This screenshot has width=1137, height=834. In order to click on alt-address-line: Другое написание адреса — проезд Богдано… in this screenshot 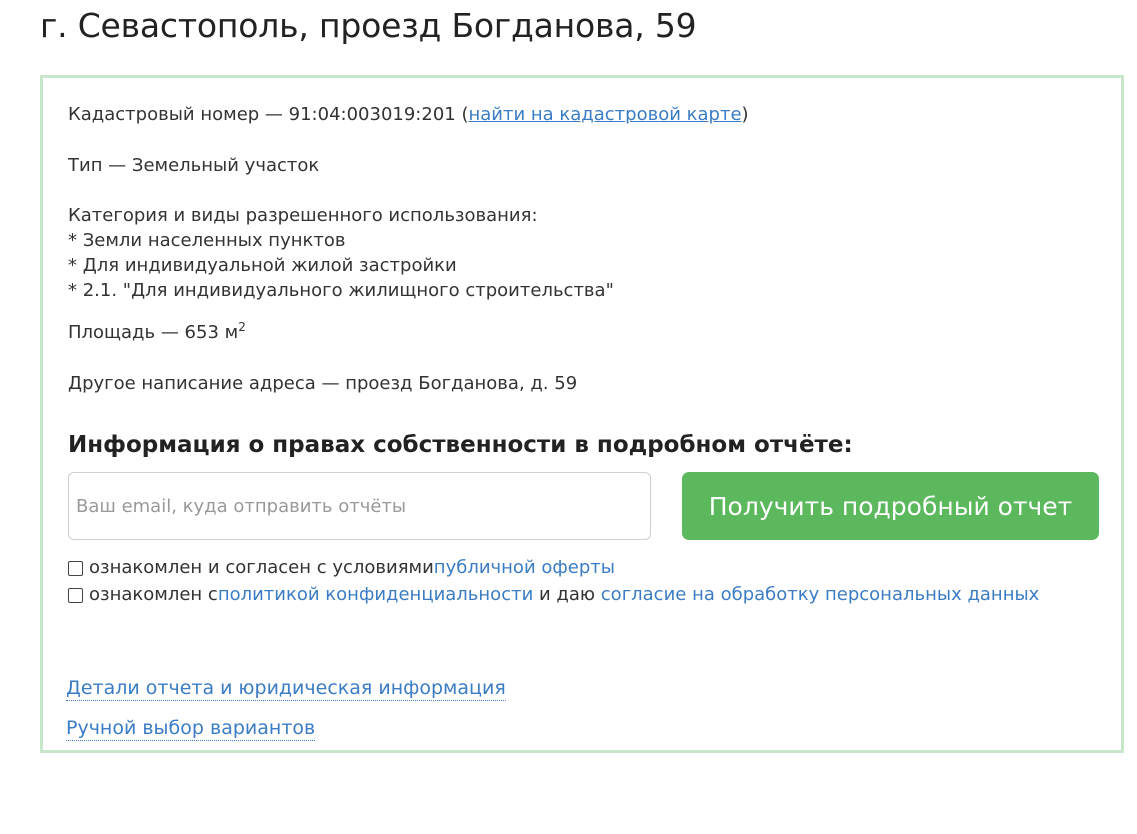, I will do `click(323, 383)`.